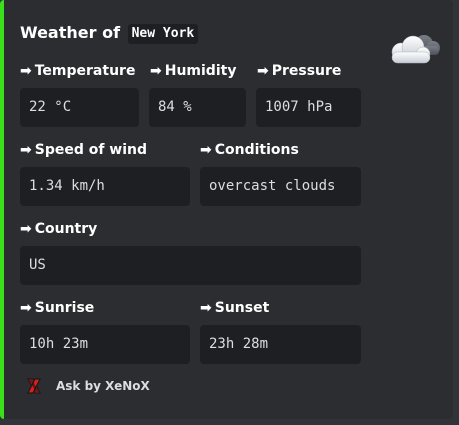 This screenshot has height=425, width=459. What do you see at coordinates (308, 107) in the screenshot?
I see `field-value-pressure: 1007 hPa` at bounding box center [308, 107].